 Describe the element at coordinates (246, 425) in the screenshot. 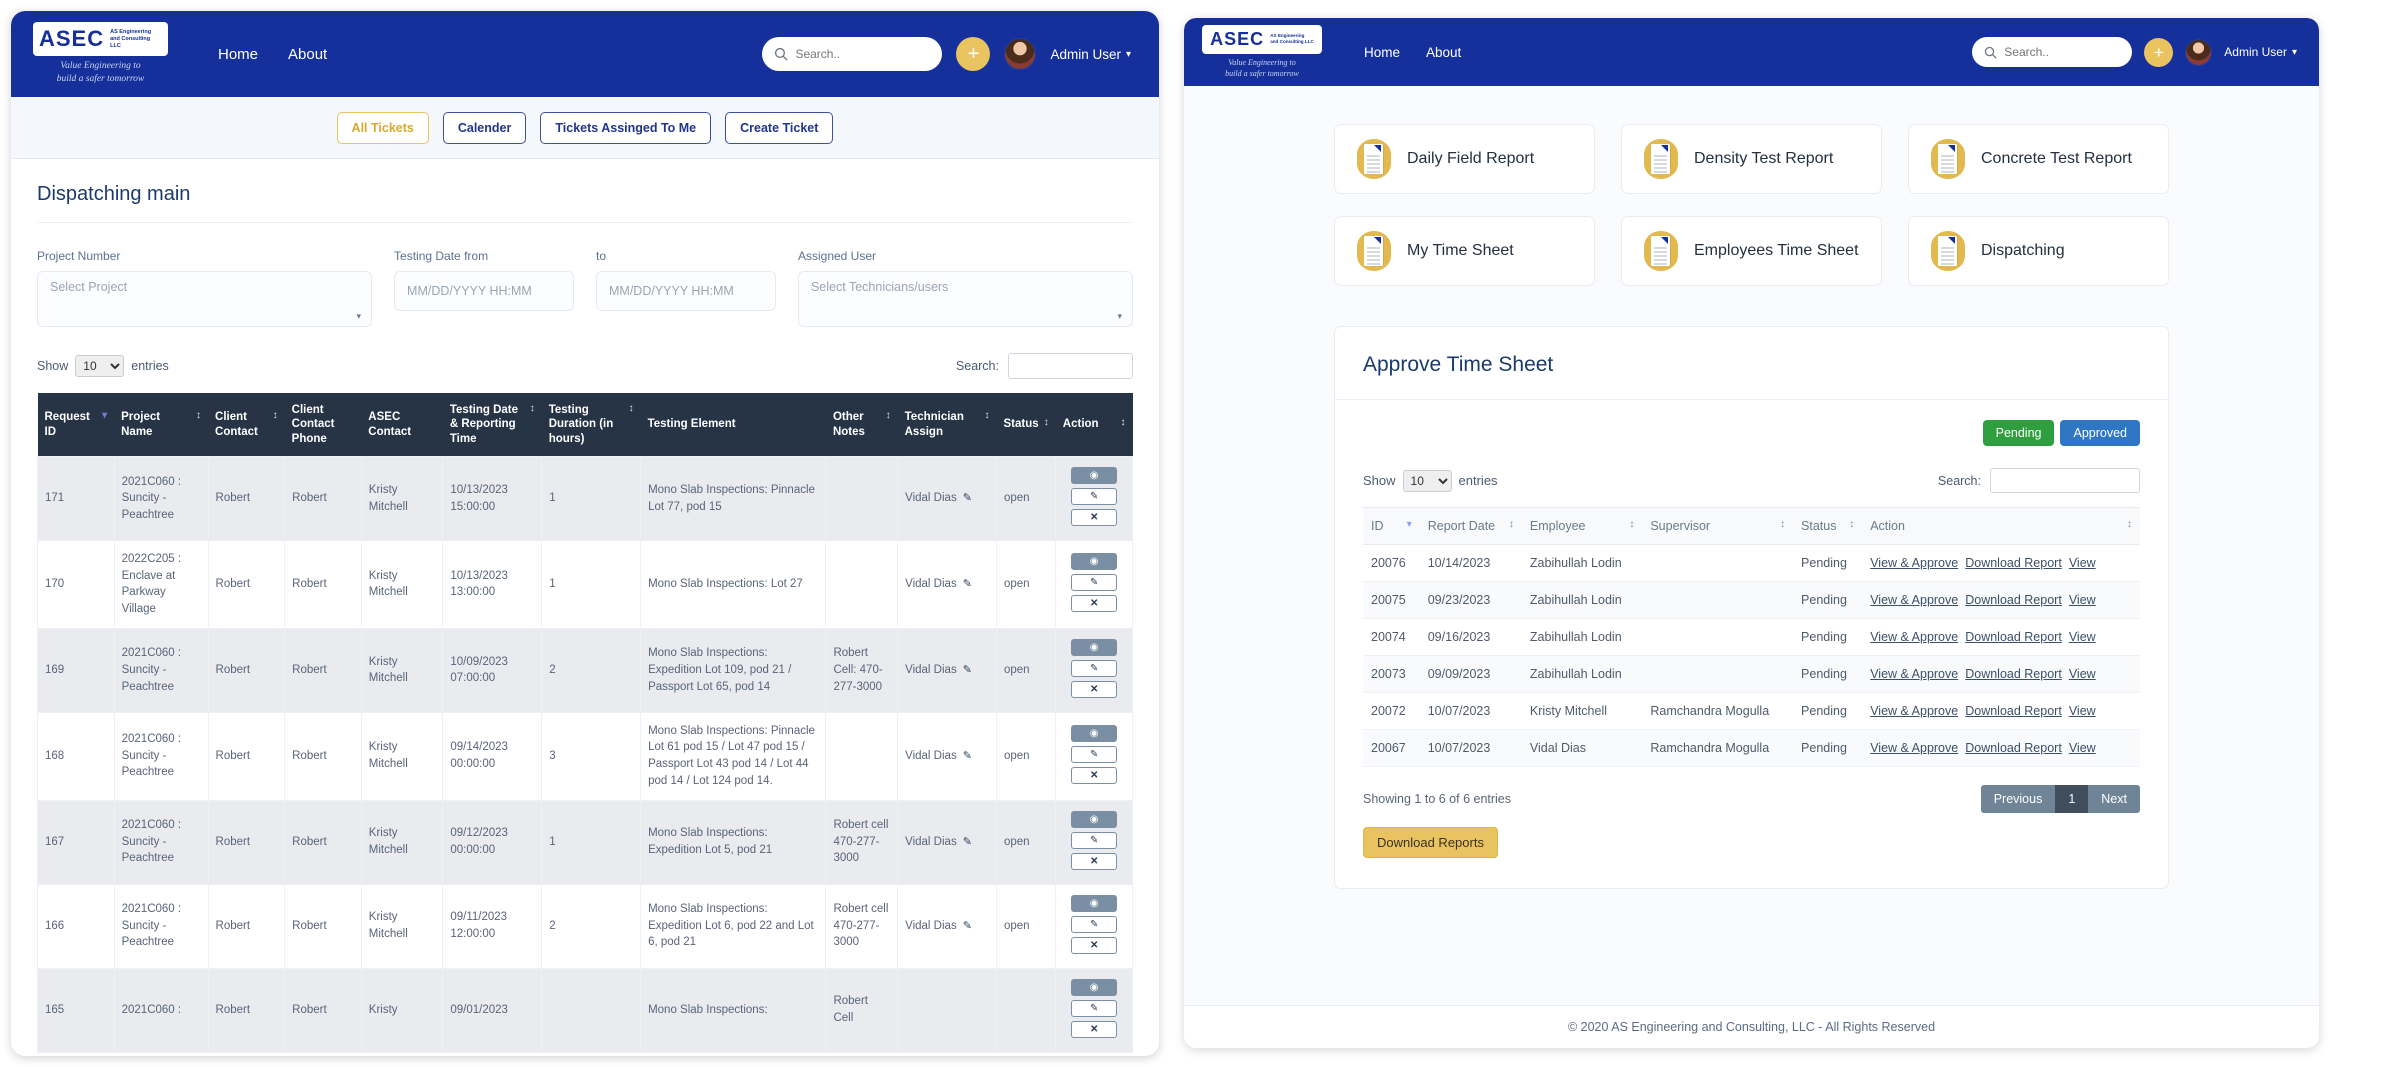

I see `column-header-2: ↕ Client Contact` at that location.